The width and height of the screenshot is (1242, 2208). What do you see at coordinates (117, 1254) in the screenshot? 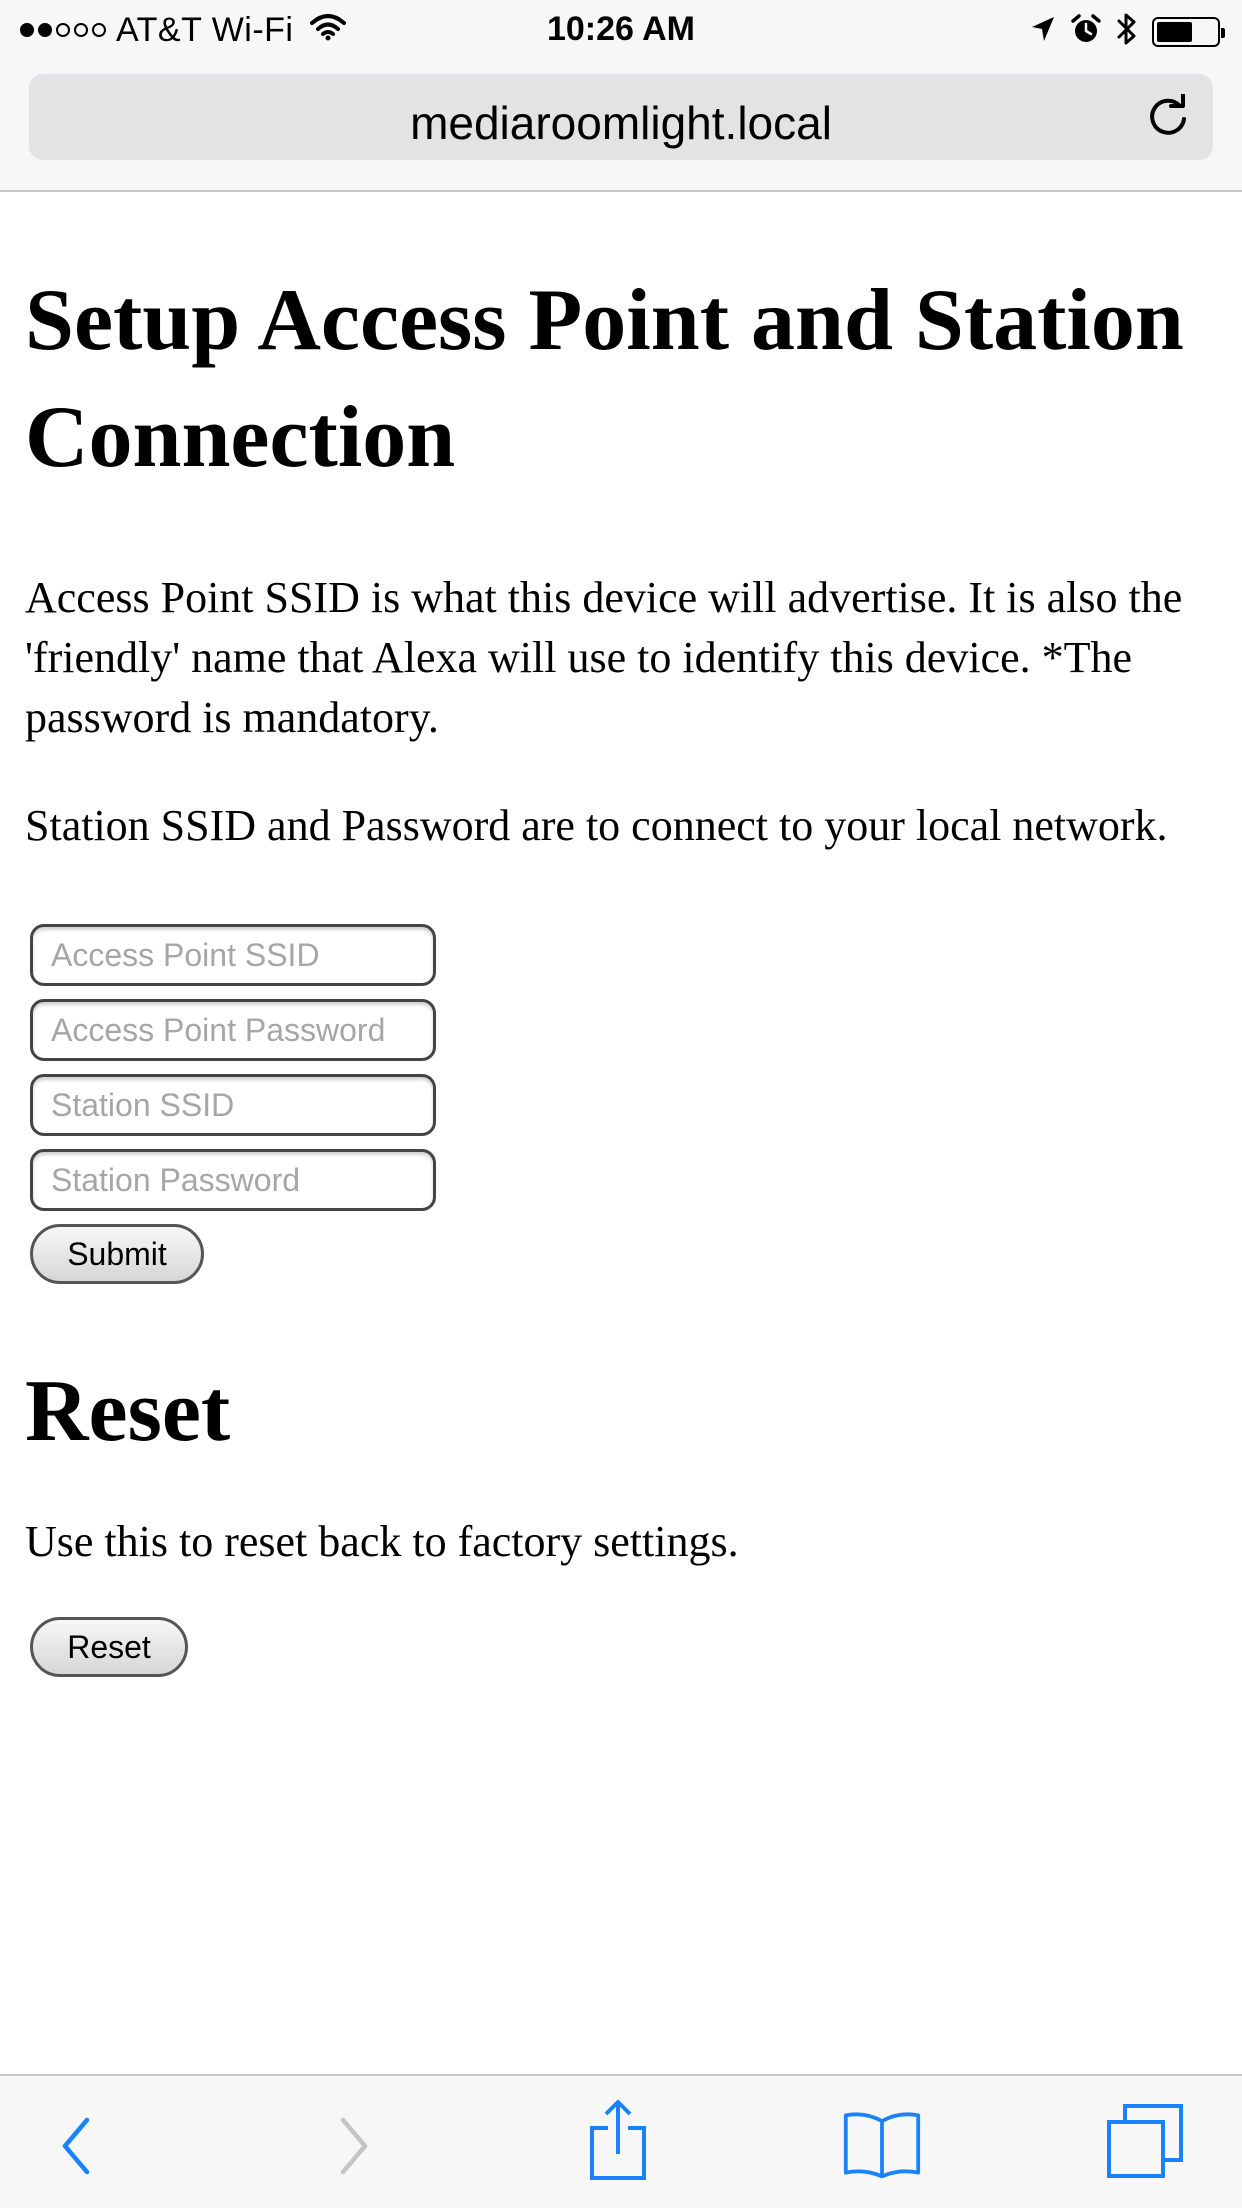
I see `submit-button: Submit` at bounding box center [117, 1254].